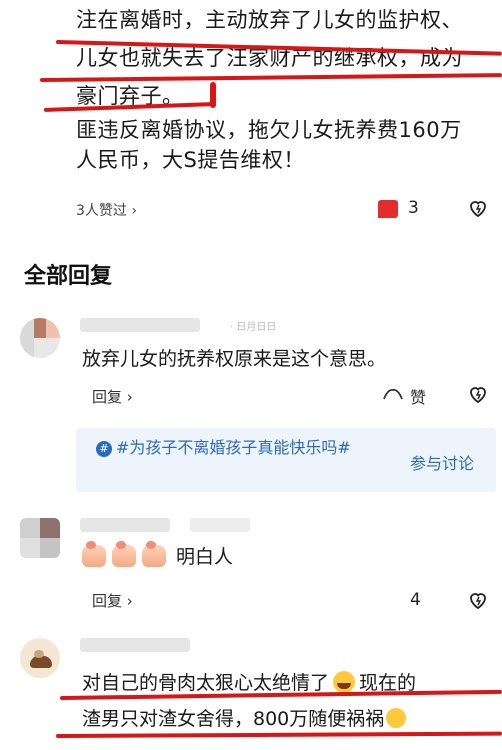  What do you see at coordinates (253, 327) in the screenshot?
I see `user-badge: · 日月日日` at bounding box center [253, 327].